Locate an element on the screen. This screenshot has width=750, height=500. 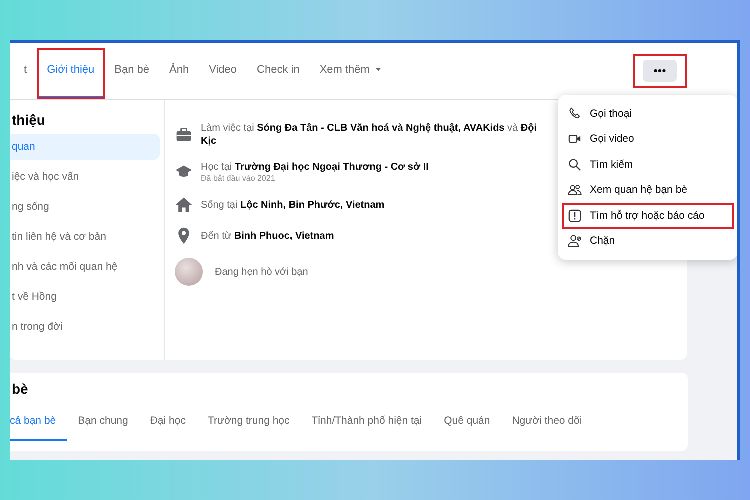
more-icon is located at coordinates (660, 71).